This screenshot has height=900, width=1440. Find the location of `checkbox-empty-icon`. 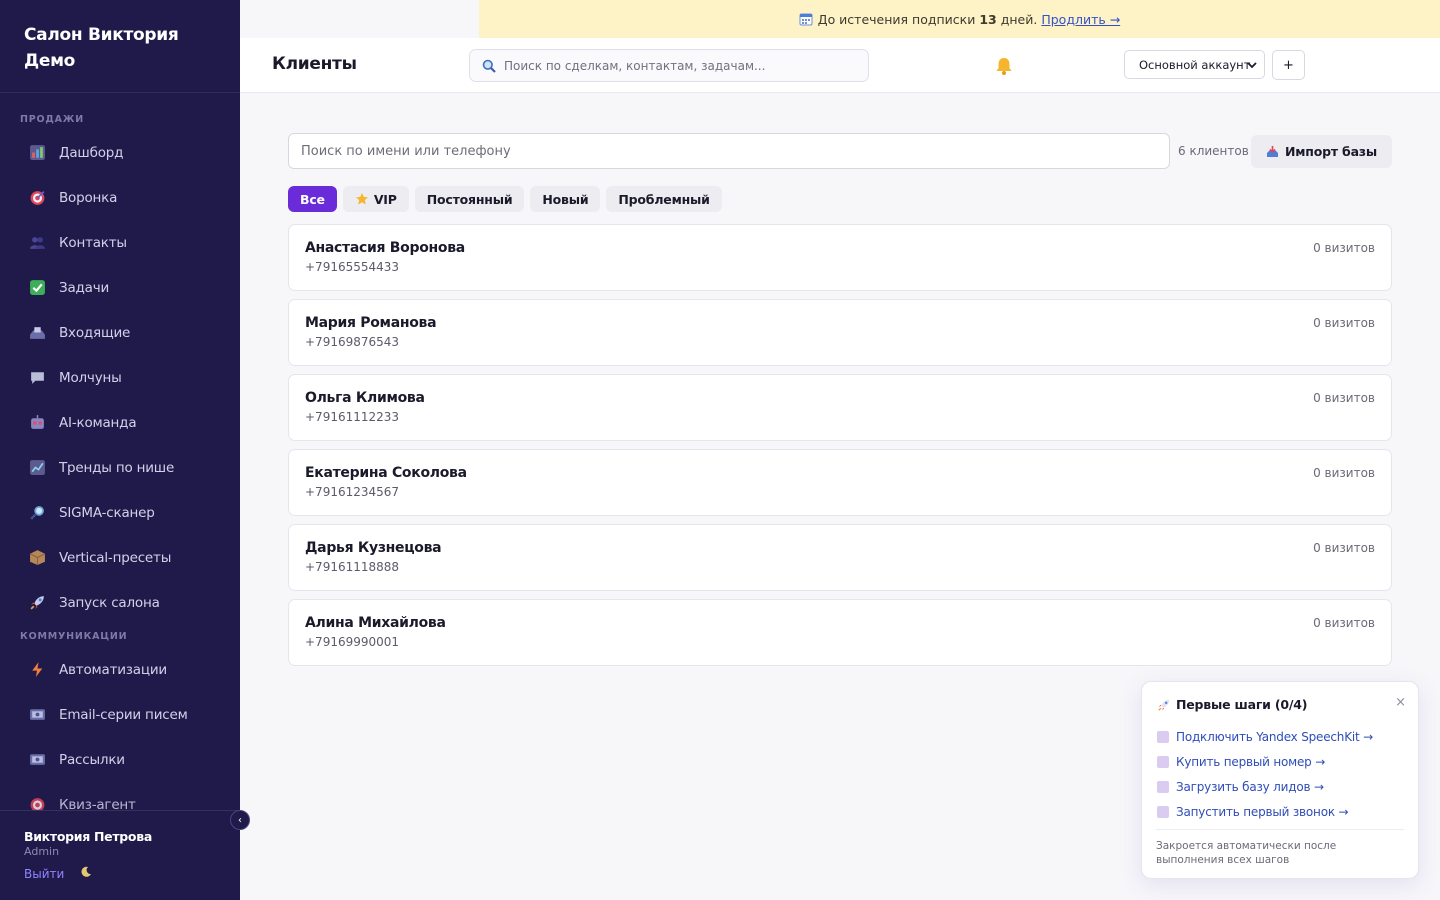

checkbox-empty-icon is located at coordinates (1163, 736).